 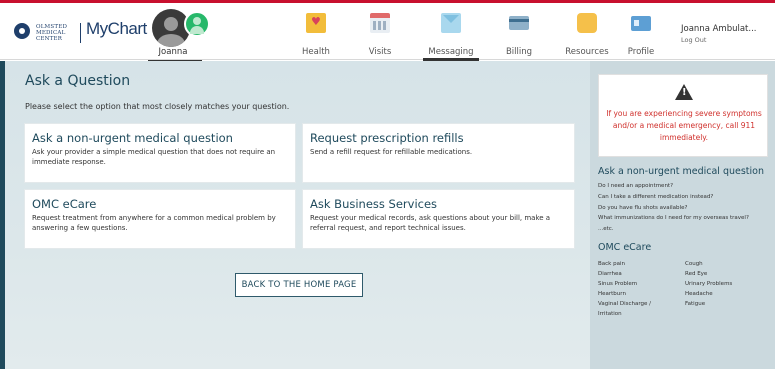 What do you see at coordinates (641, 34) in the screenshot?
I see `nav-profile: Profile` at bounding box center [641, 34].